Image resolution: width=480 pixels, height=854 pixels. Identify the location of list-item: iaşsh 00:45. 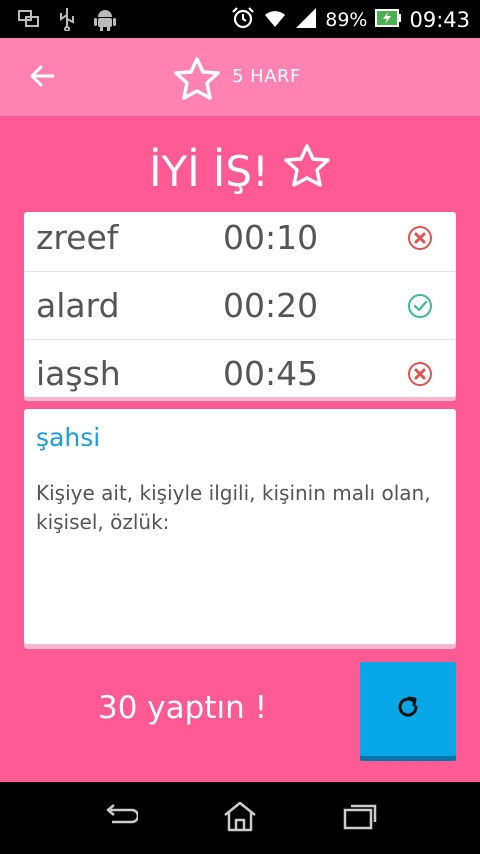
(240, 368).